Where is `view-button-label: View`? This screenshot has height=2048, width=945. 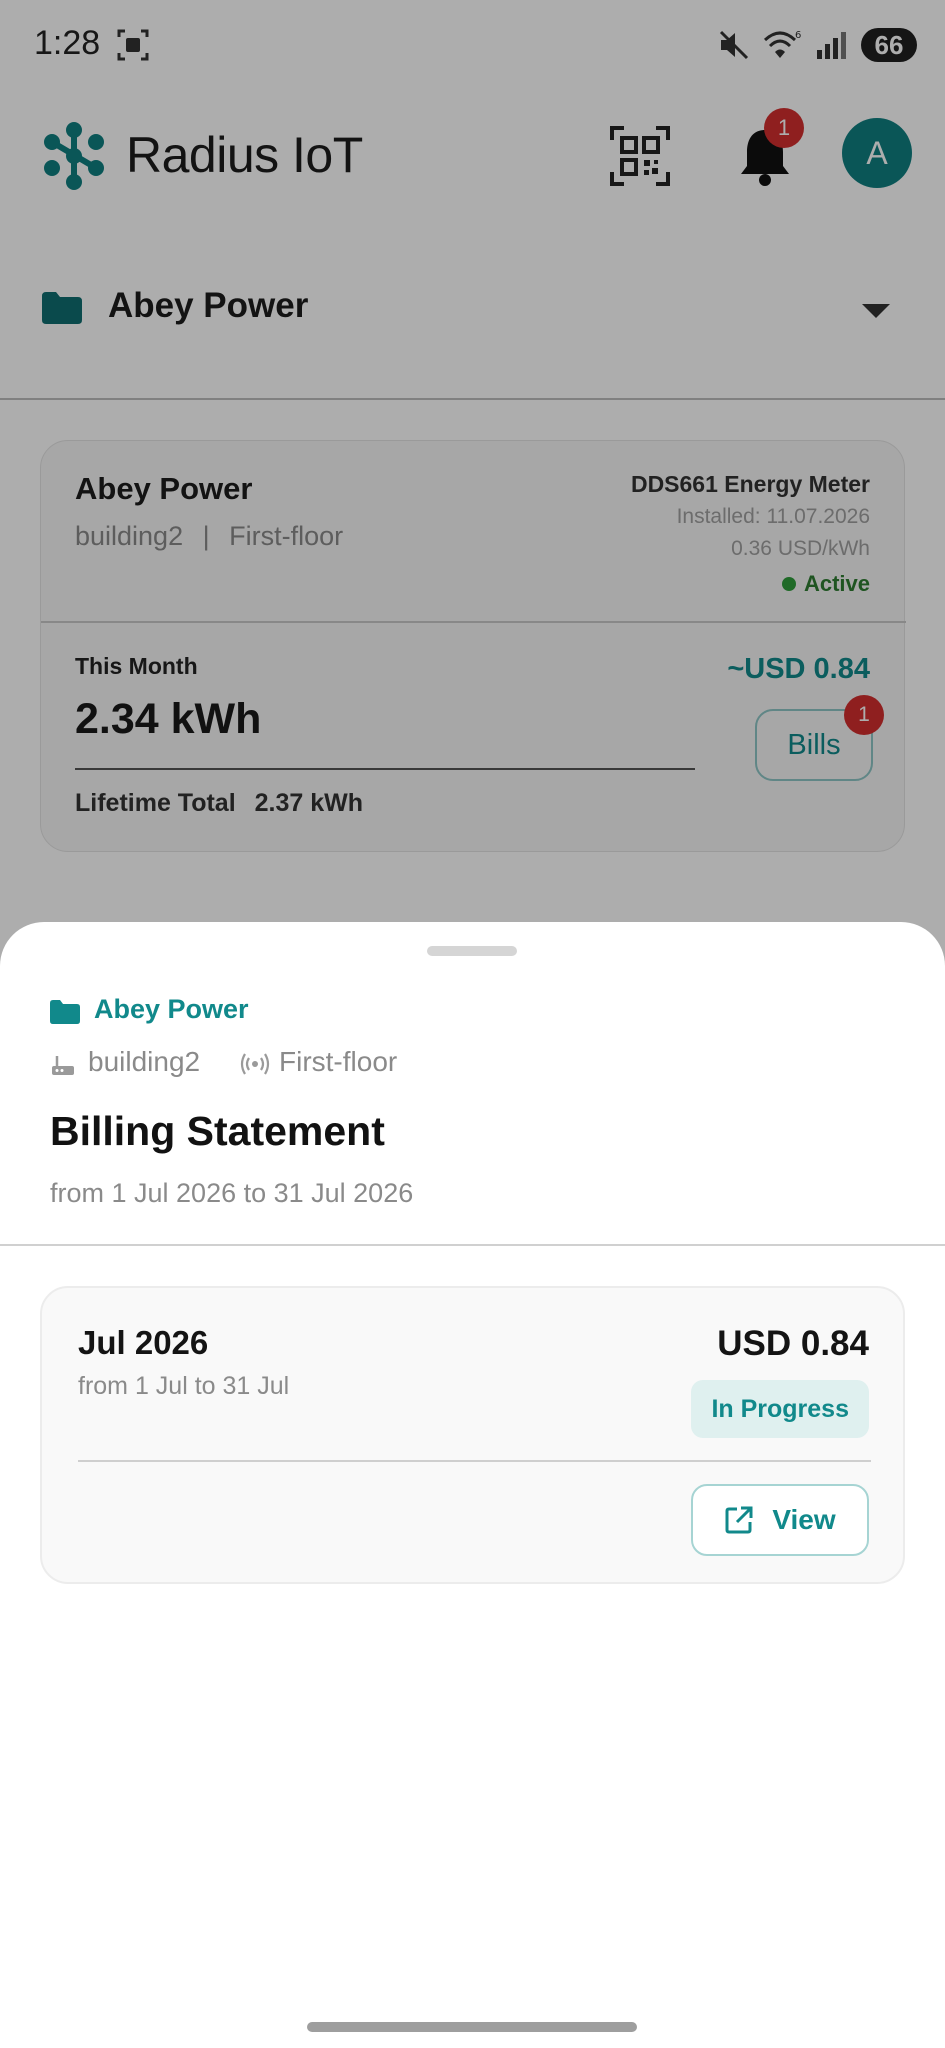
view-button-label: View is located at coordinates (804, 1519).